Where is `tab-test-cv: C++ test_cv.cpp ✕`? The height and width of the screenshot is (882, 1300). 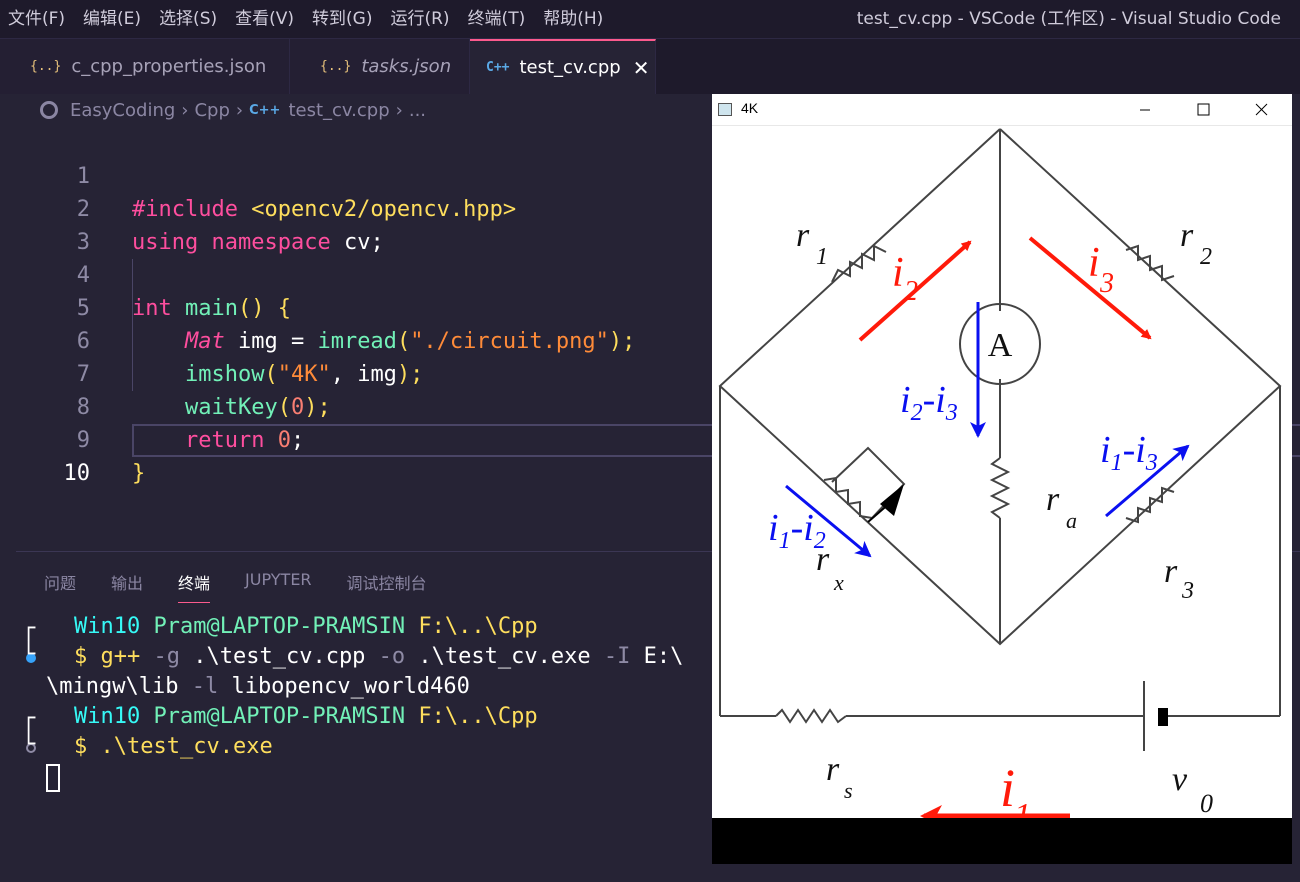
tab-test-cv: C++ test_cv.cpp ✕ is located at coordinates (563, 66).